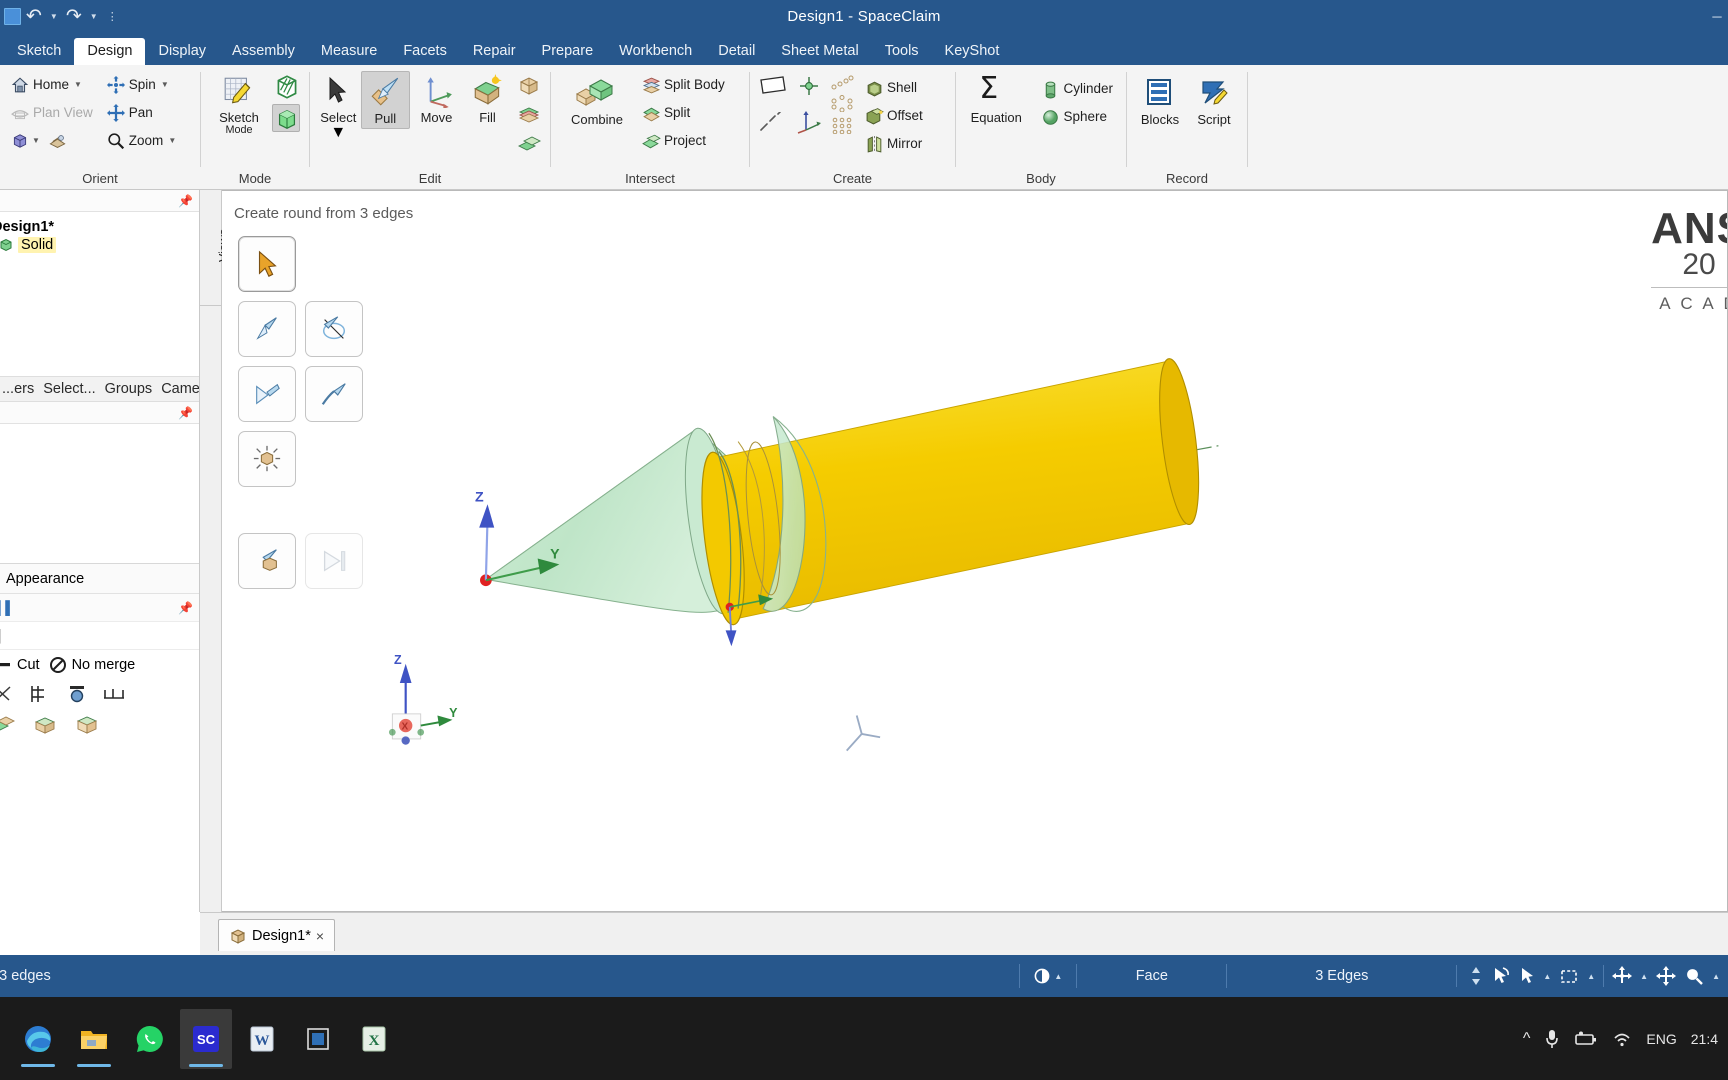 The image size is (1728, 1080). I want to click on spin-button: Spin ▼, so click(142, 84).